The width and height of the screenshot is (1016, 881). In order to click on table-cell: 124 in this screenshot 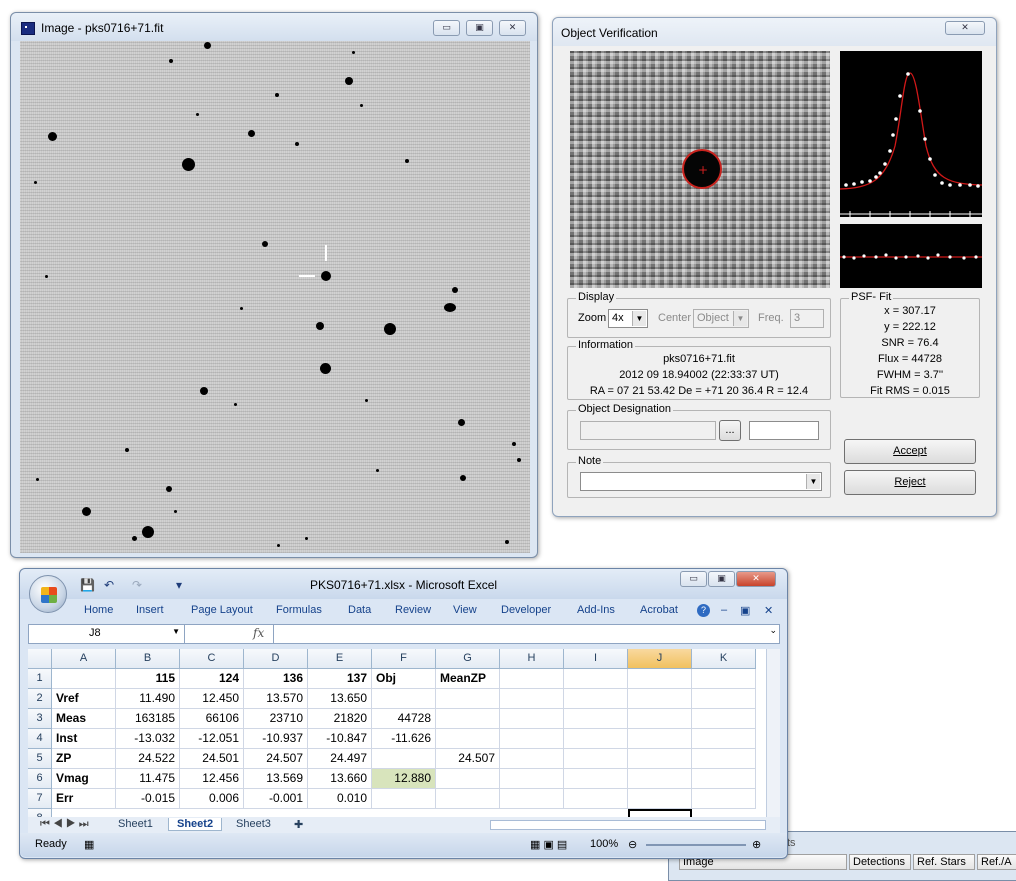, I will do `click(212, 679)`.